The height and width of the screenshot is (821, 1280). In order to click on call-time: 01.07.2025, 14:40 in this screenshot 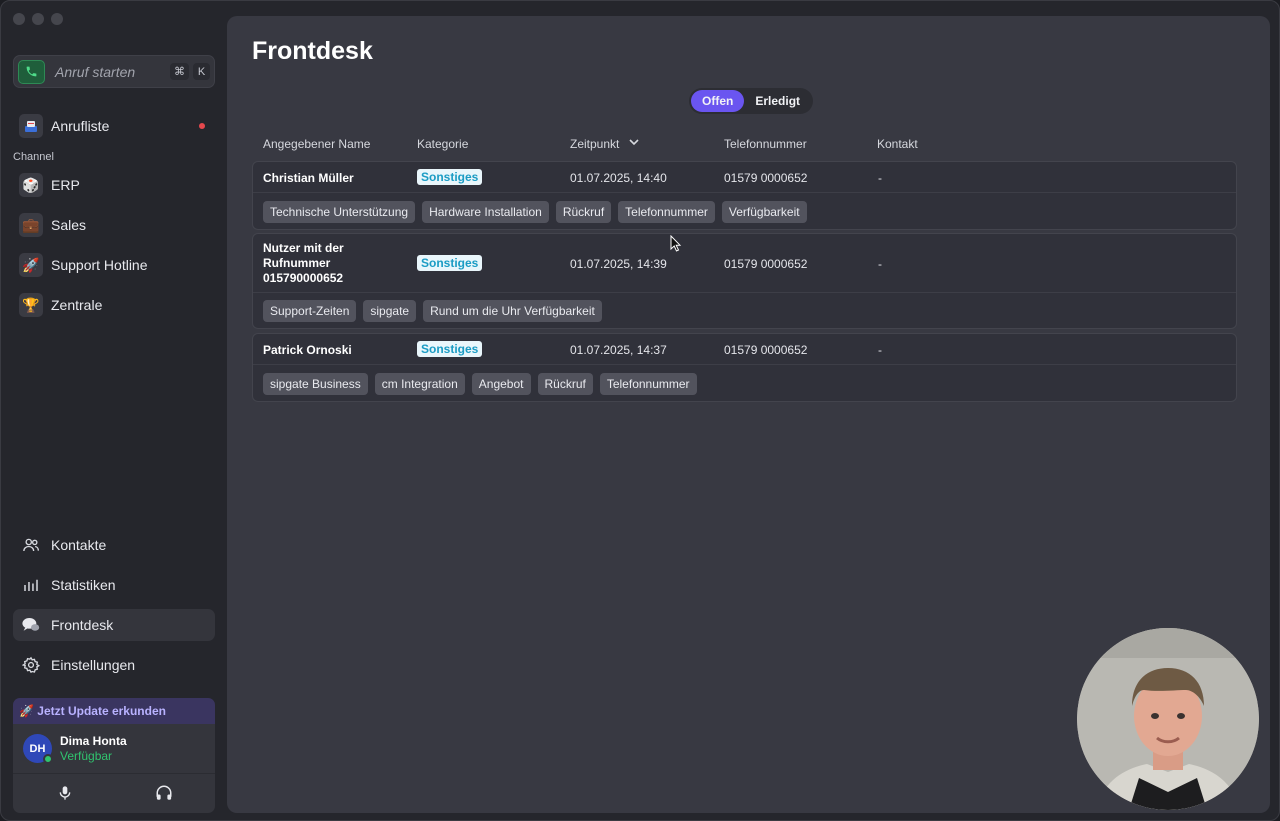, I will do `click(618, 178)`.